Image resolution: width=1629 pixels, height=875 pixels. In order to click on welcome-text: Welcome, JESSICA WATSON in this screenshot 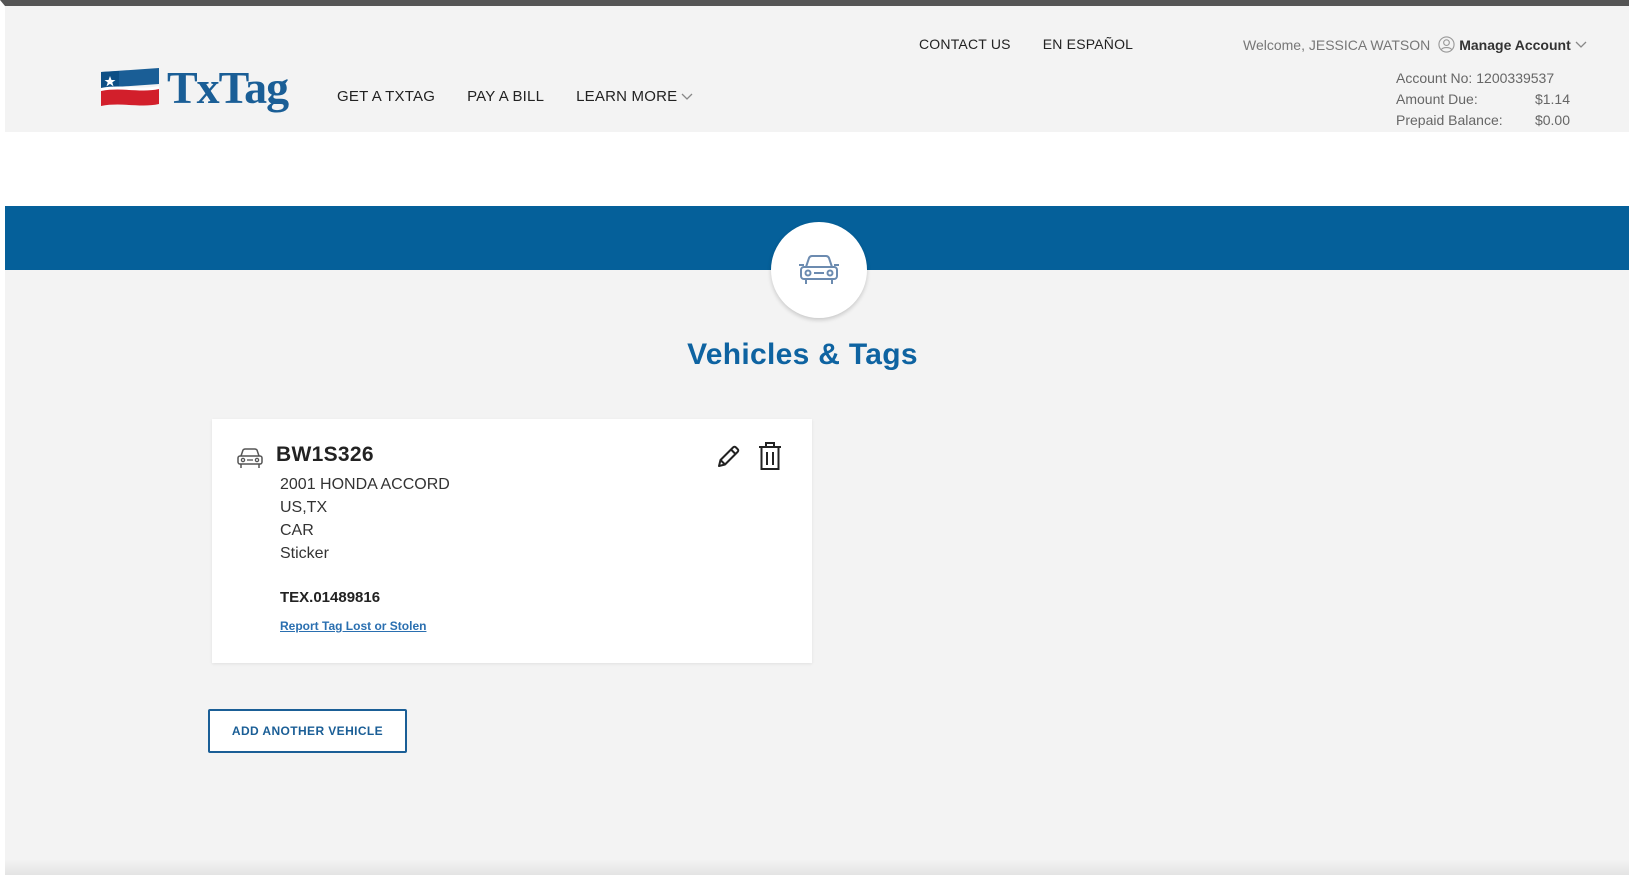, I will do `click(1337, 44)`.